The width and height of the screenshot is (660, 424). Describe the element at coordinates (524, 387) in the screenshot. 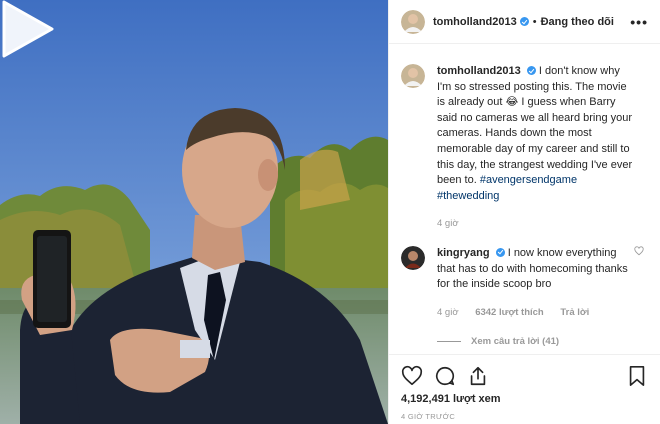

I see `action-bar: 4,192,491 lượt xem 4 GIỜ TRƯỚC` at that location.